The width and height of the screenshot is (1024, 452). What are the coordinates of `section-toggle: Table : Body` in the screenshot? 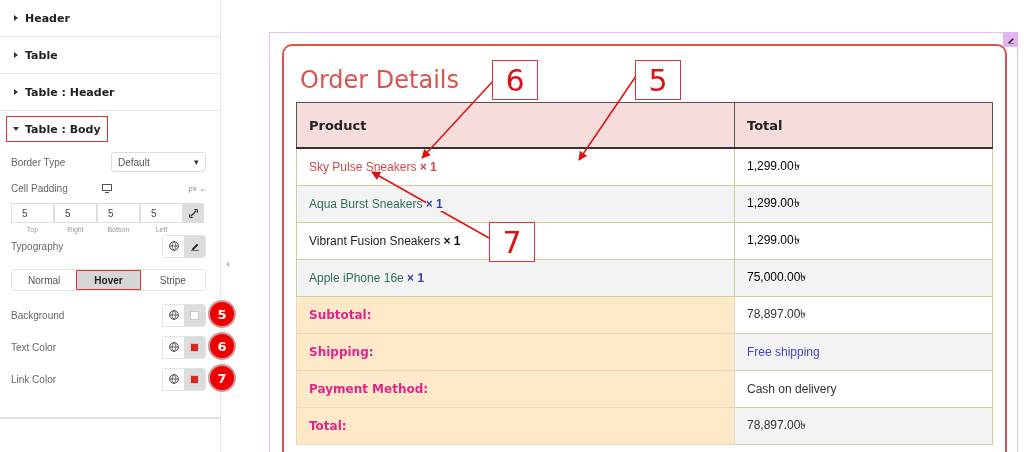 It's located at (57, 129).